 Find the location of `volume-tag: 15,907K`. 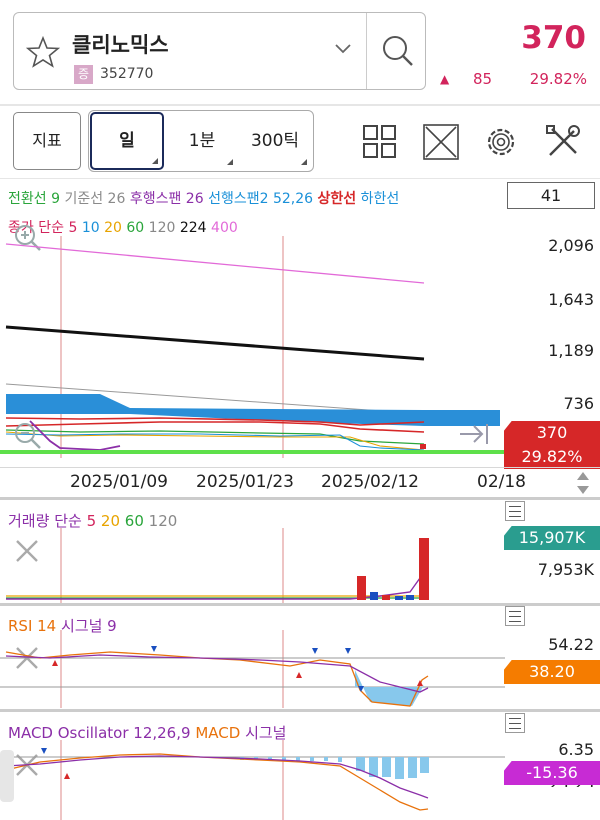

volume-tag: 15,907K is located at coordinates (552, 538).